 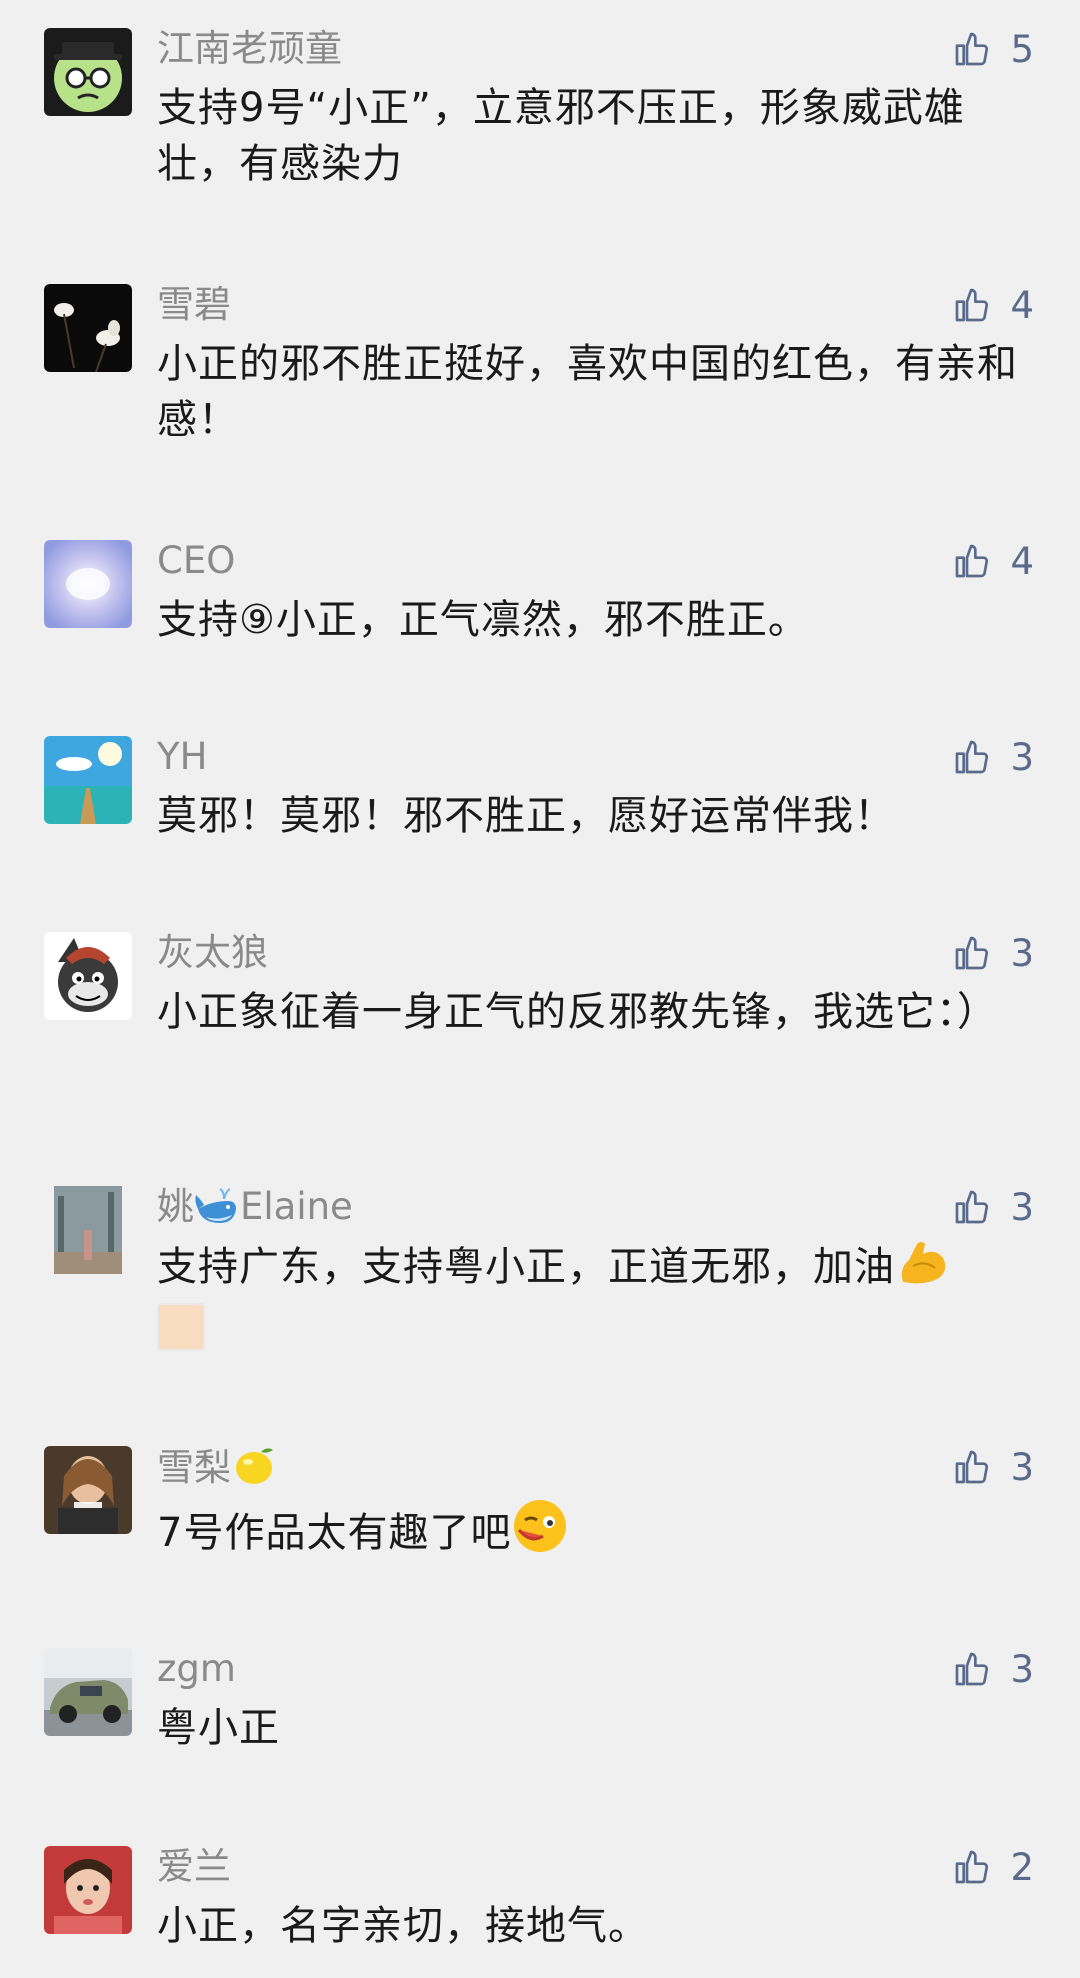 What do you see at coordinates (196, 1669) in the screenshot?
I see `nickname: zgm` at bounding box center [196, 1669].